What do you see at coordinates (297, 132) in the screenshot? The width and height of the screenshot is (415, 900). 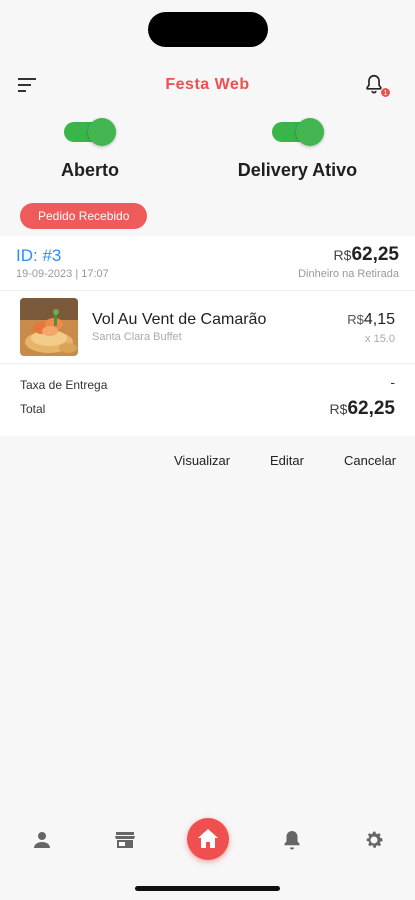 I see `delivery-switch` at bounding box center [297, 132].